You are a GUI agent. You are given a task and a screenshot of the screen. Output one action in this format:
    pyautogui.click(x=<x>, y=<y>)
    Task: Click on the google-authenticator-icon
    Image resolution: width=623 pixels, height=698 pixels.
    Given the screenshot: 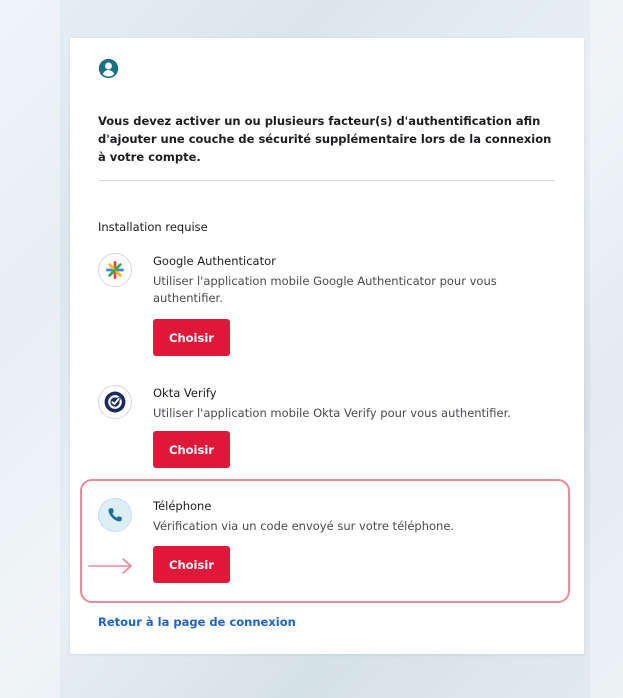 What is the action you would take?
    pyautogui.click(x=115, y=270)
    